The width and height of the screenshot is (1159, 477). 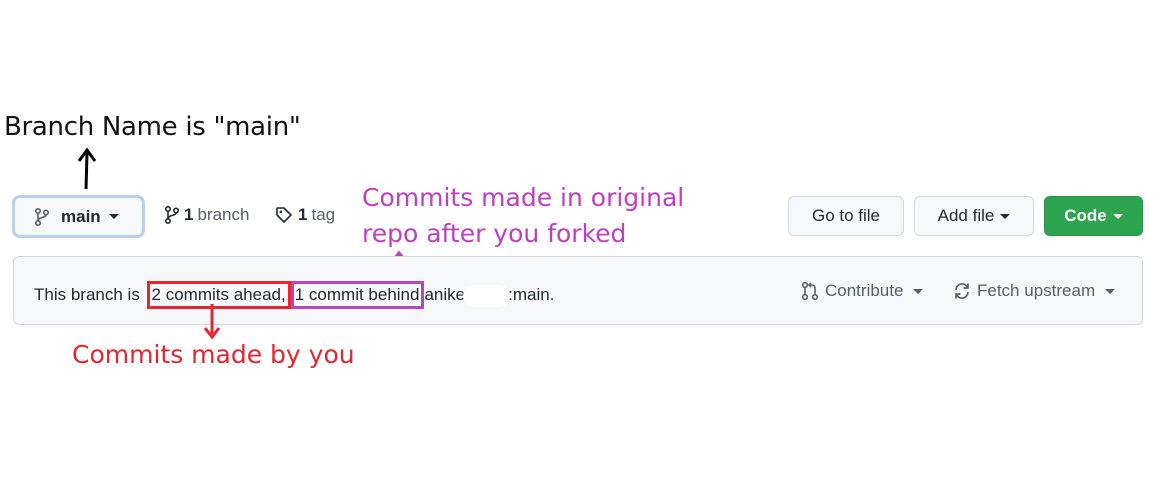 What do you see at coordinates (212, 322) in the screenshot?
I see `down-arrow-red` at bounding box center [212, 322].